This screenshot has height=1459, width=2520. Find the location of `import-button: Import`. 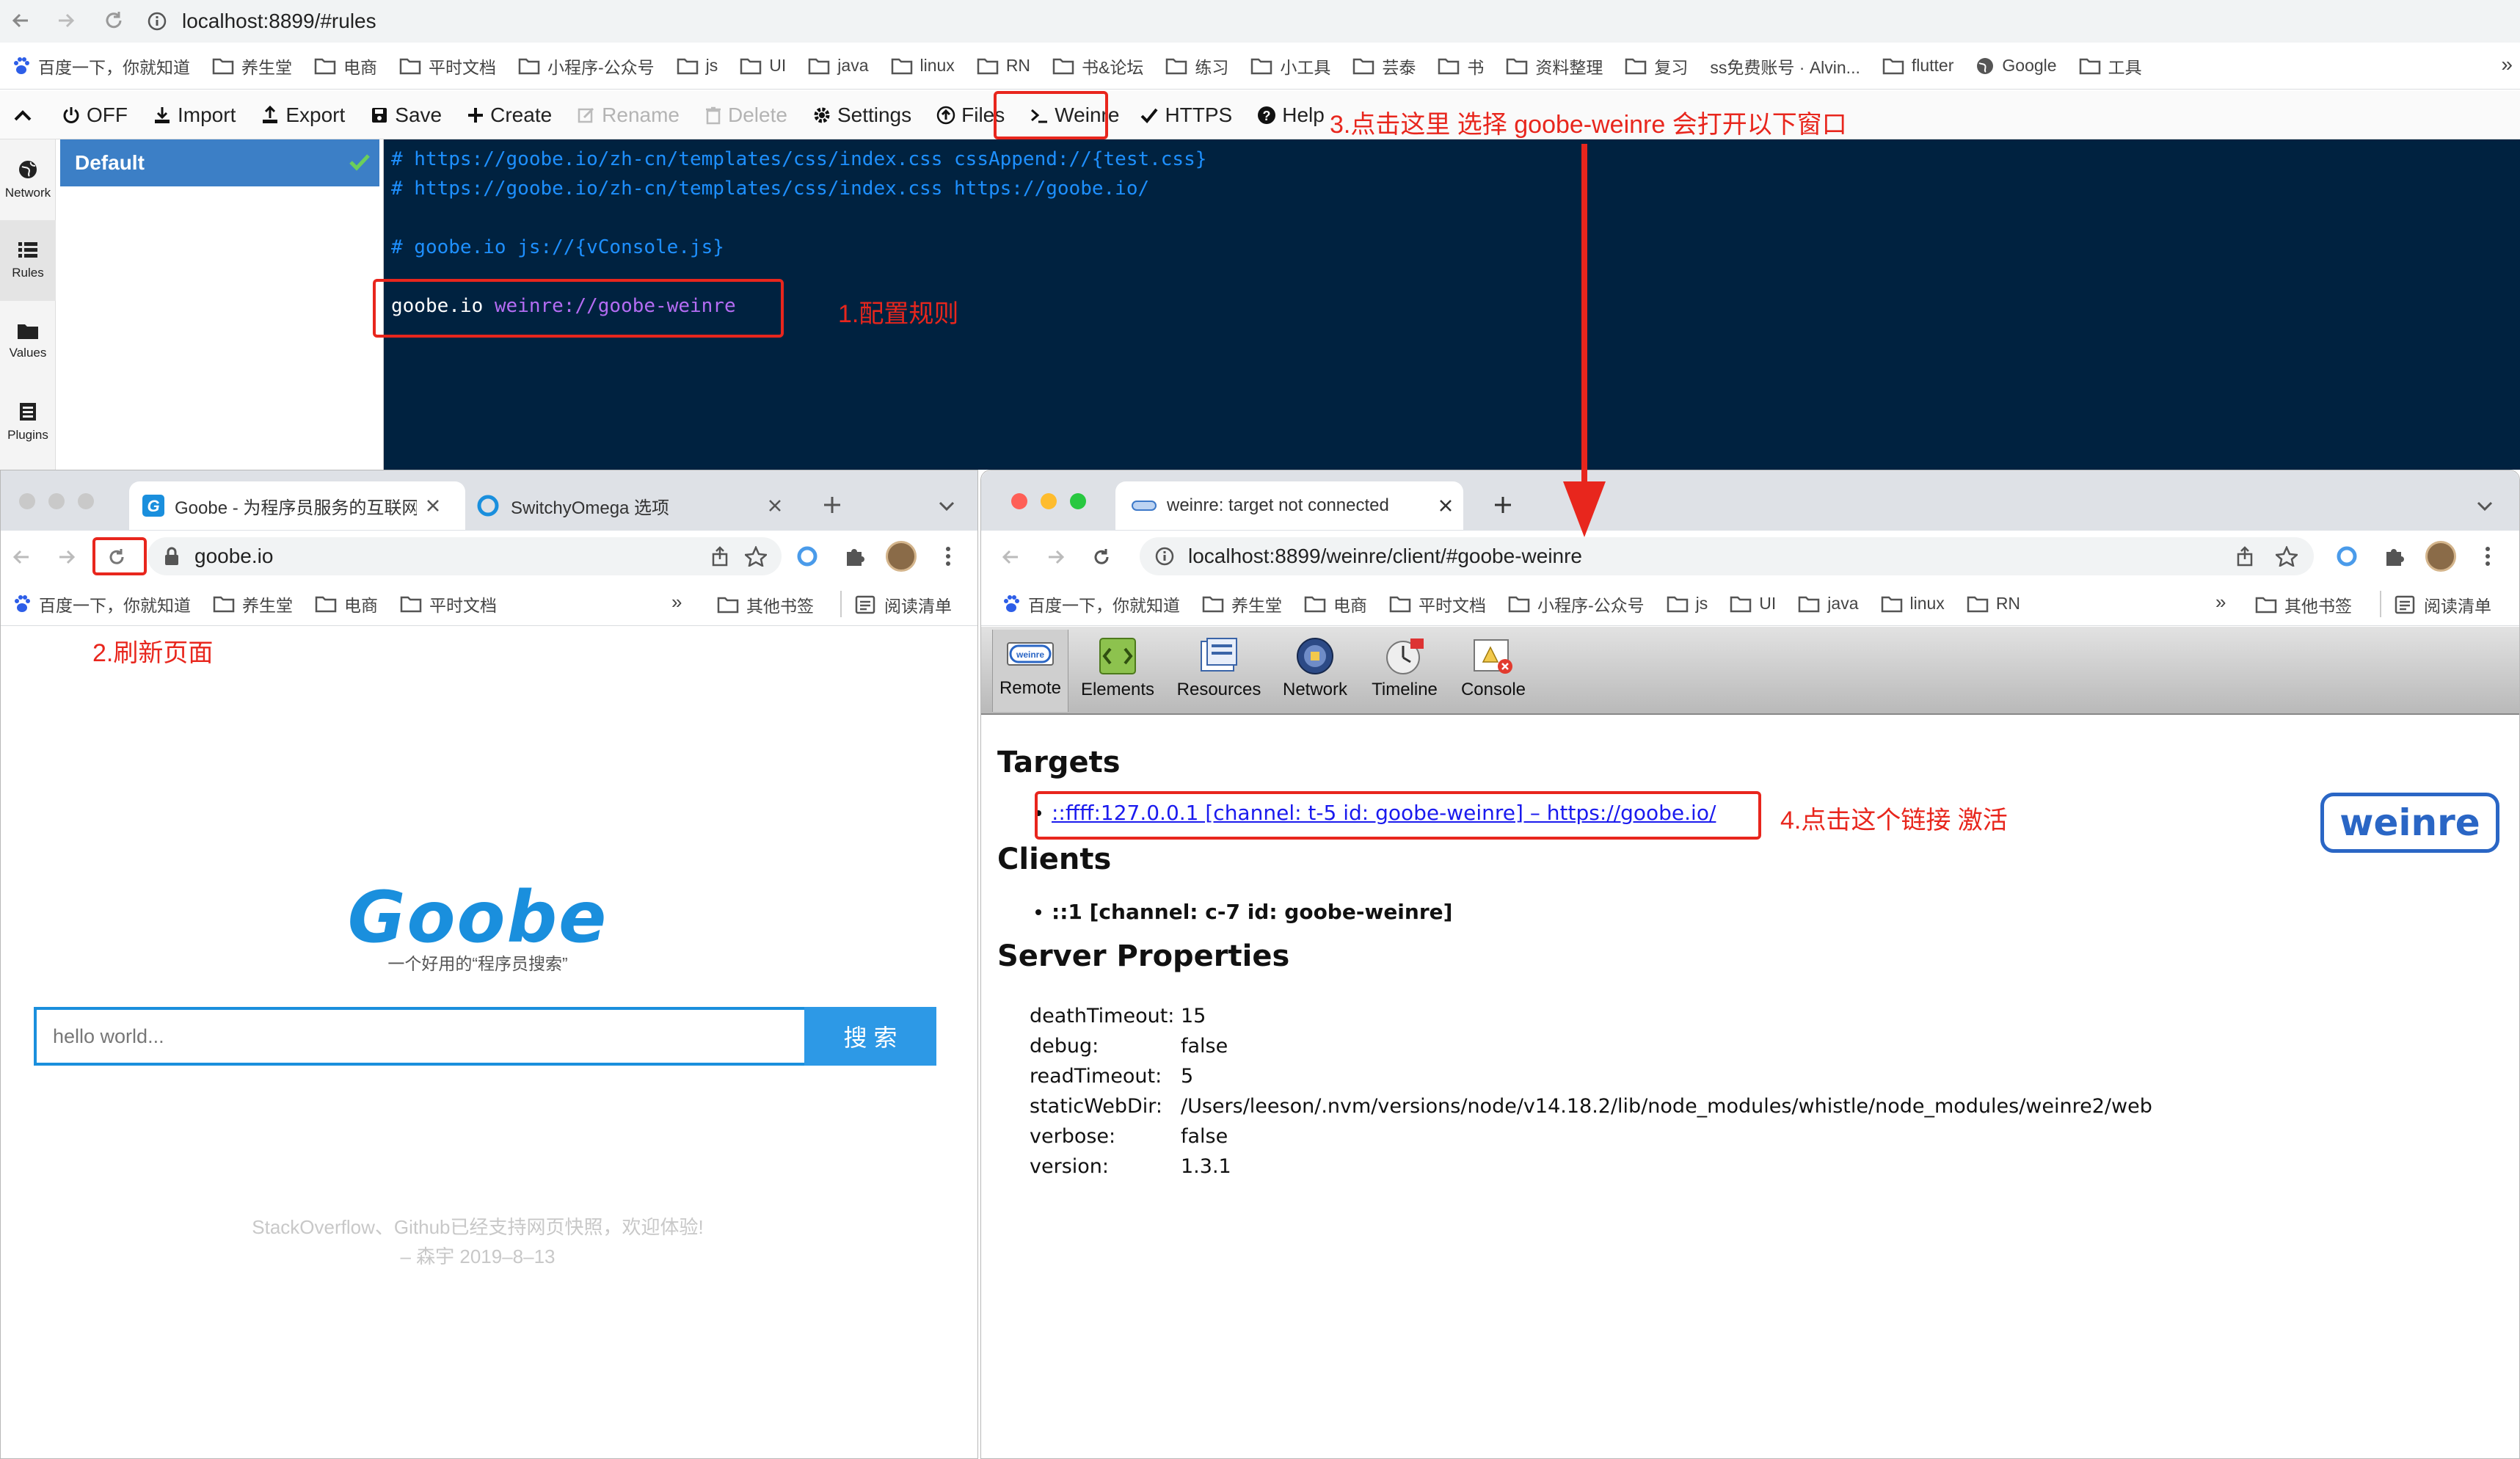

import-button: Import is located at coordinates (194, 115).